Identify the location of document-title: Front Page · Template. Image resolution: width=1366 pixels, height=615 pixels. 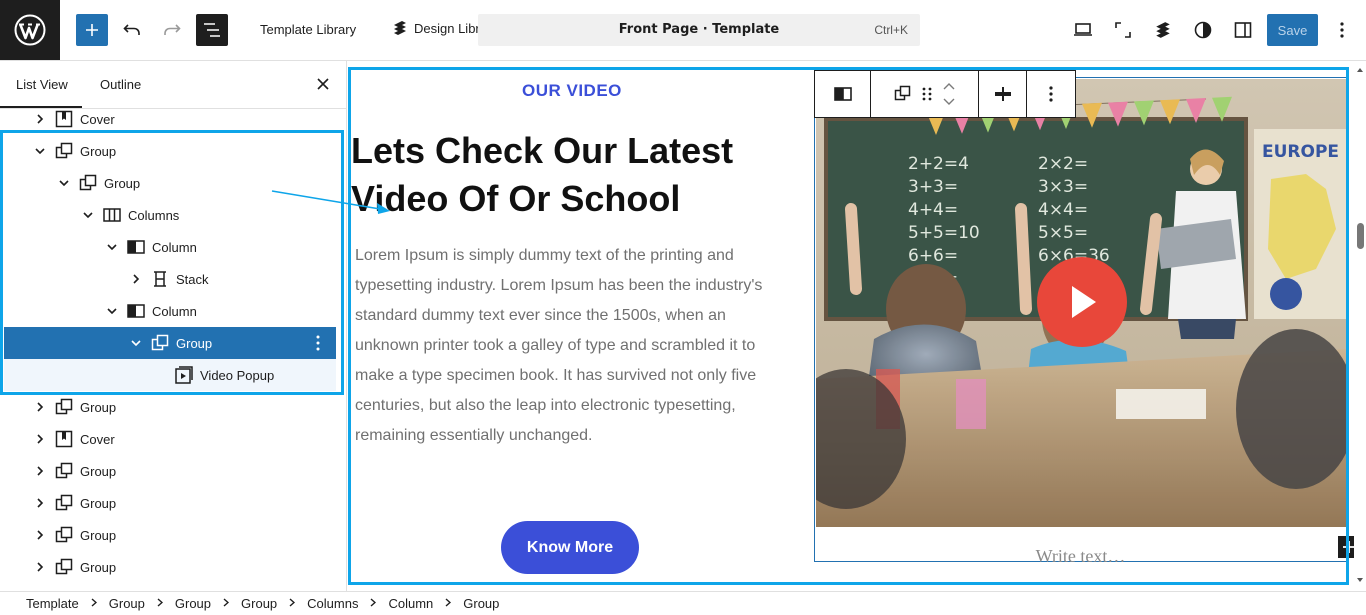
(699, 29).